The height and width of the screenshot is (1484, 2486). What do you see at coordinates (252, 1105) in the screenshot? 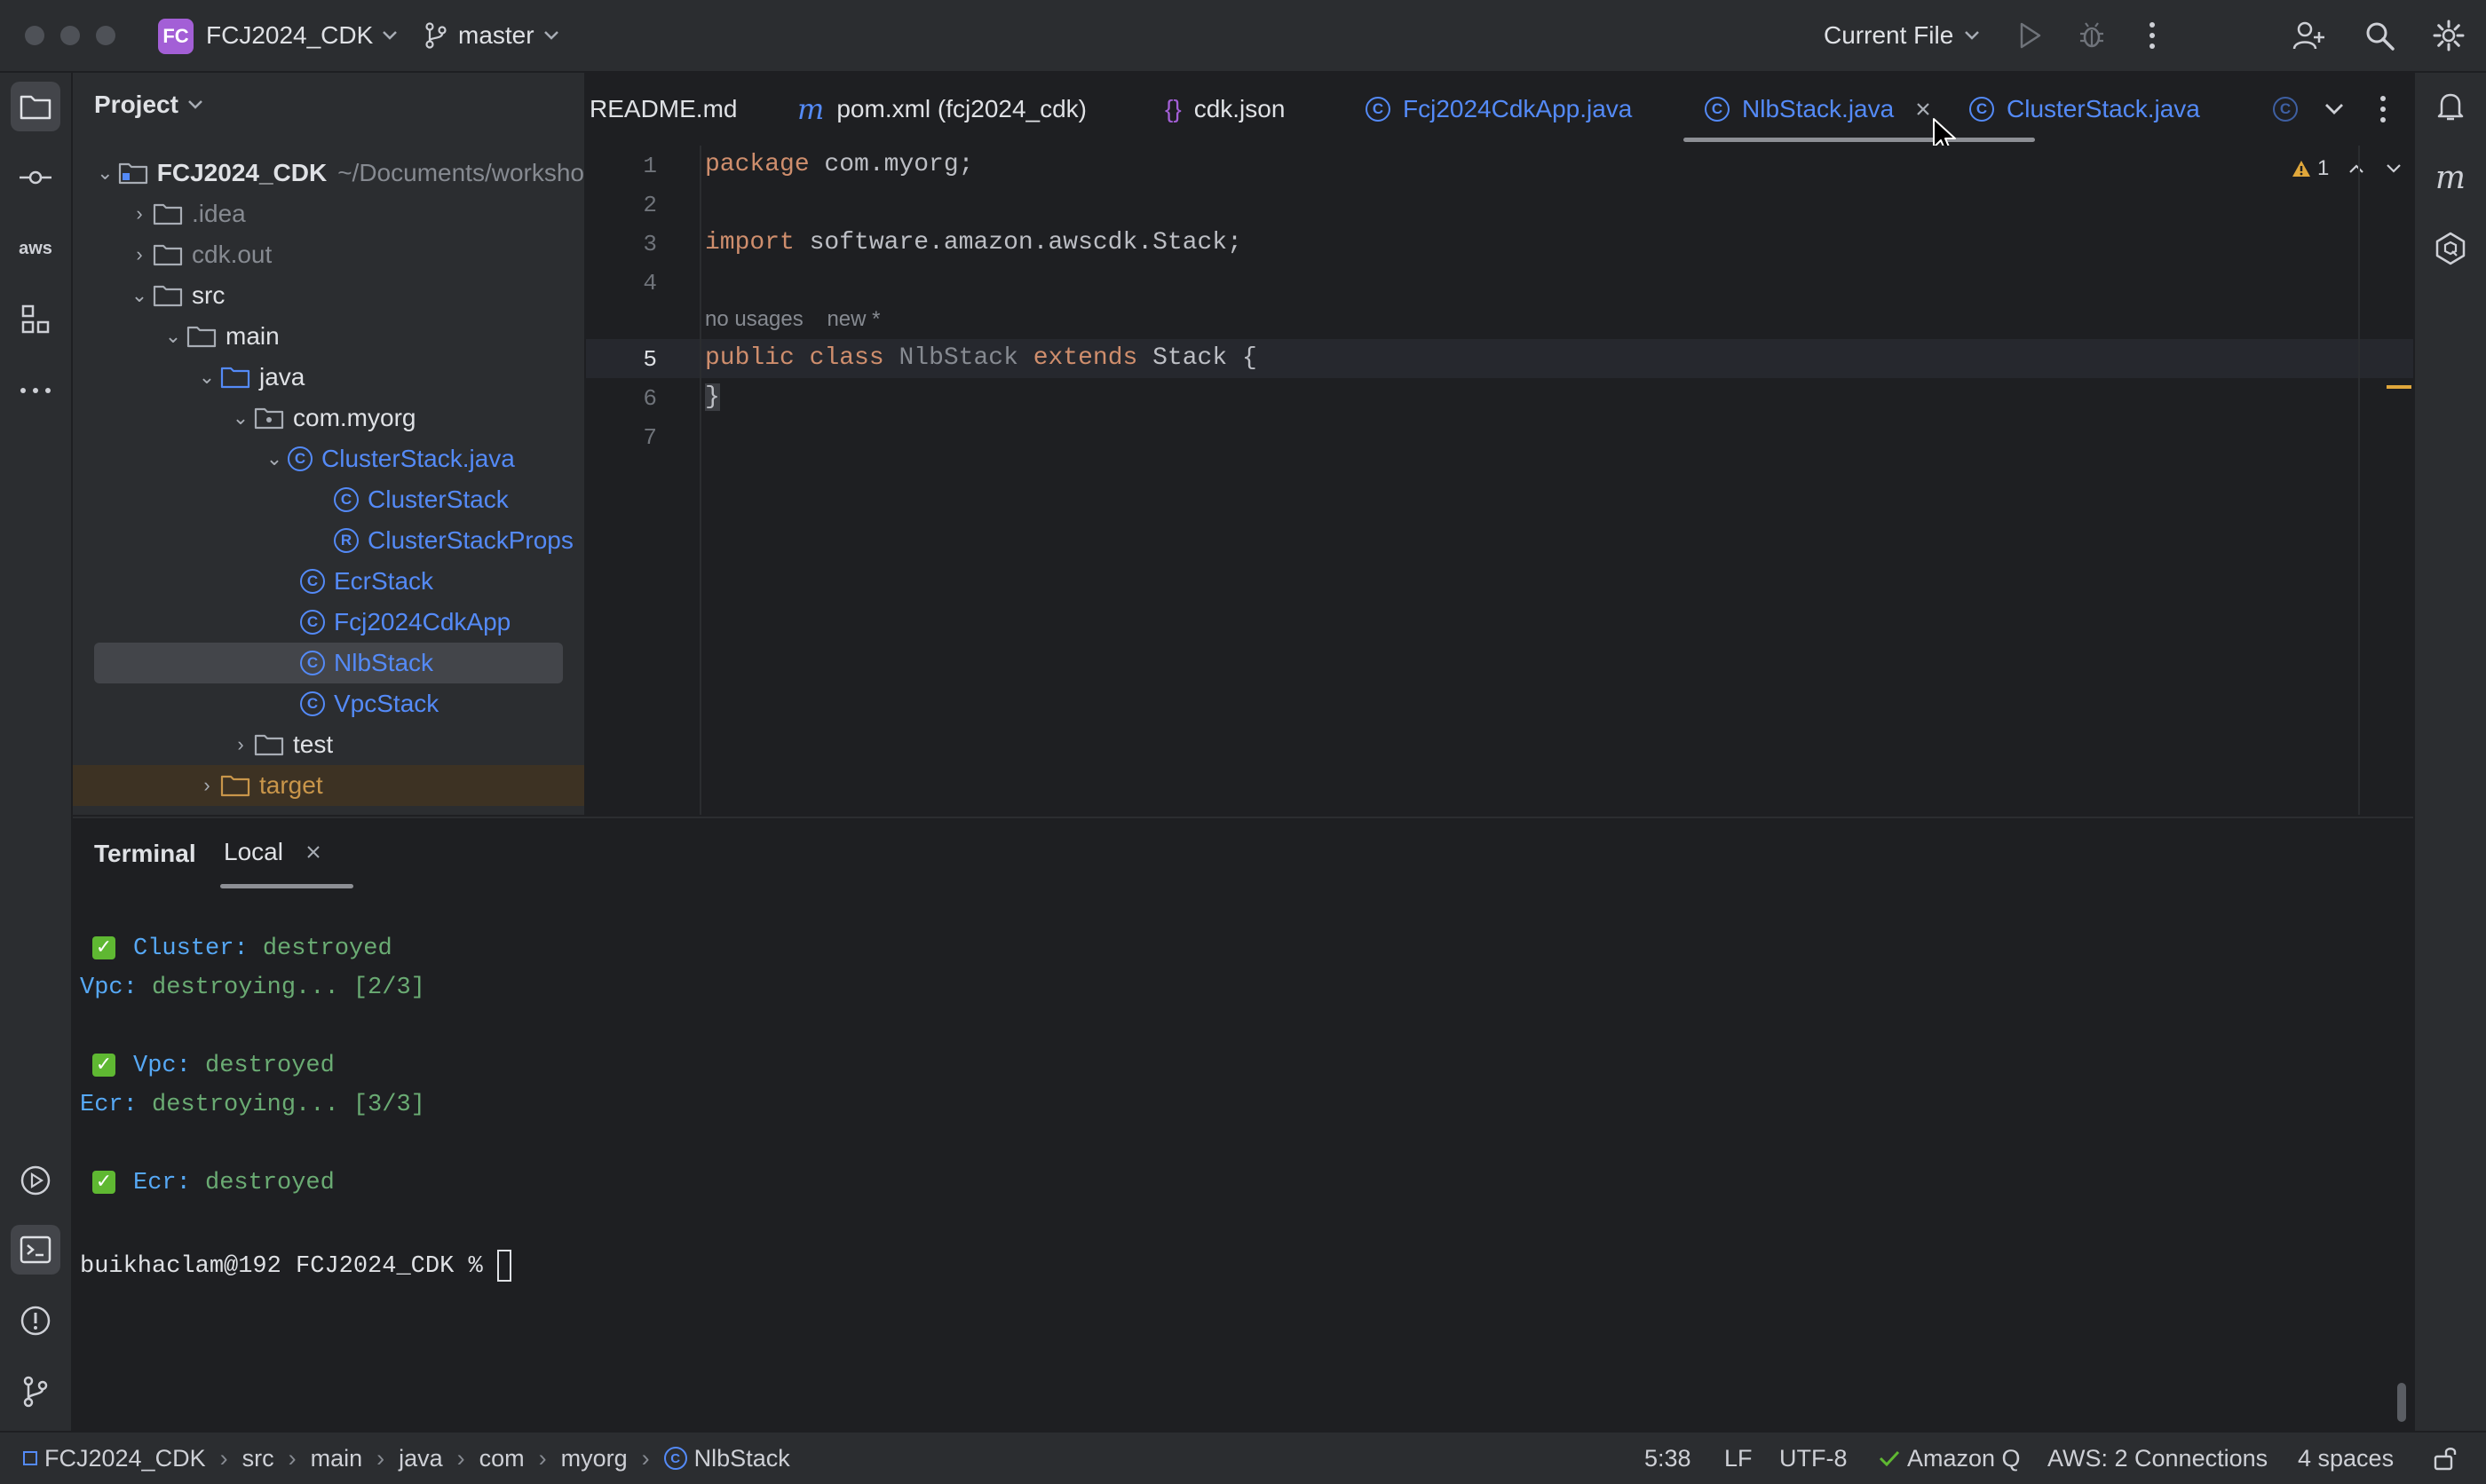
I see `terminal-line: Ecr: destroying... [3/3]` at bounding box center [252, 1105].